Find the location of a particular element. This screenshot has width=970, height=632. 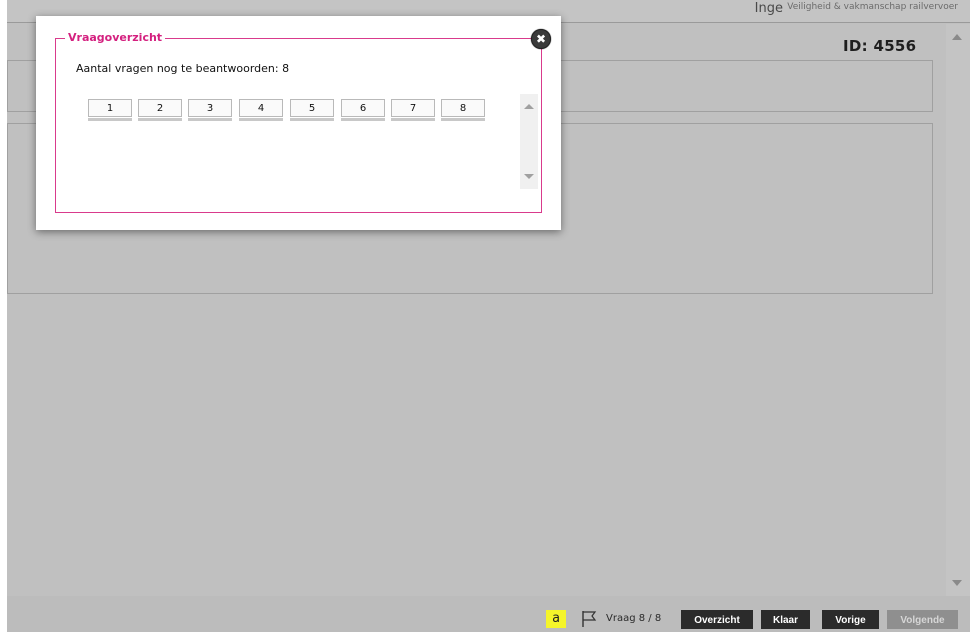

done-button: Klaar is located at coordinates (785, 619).